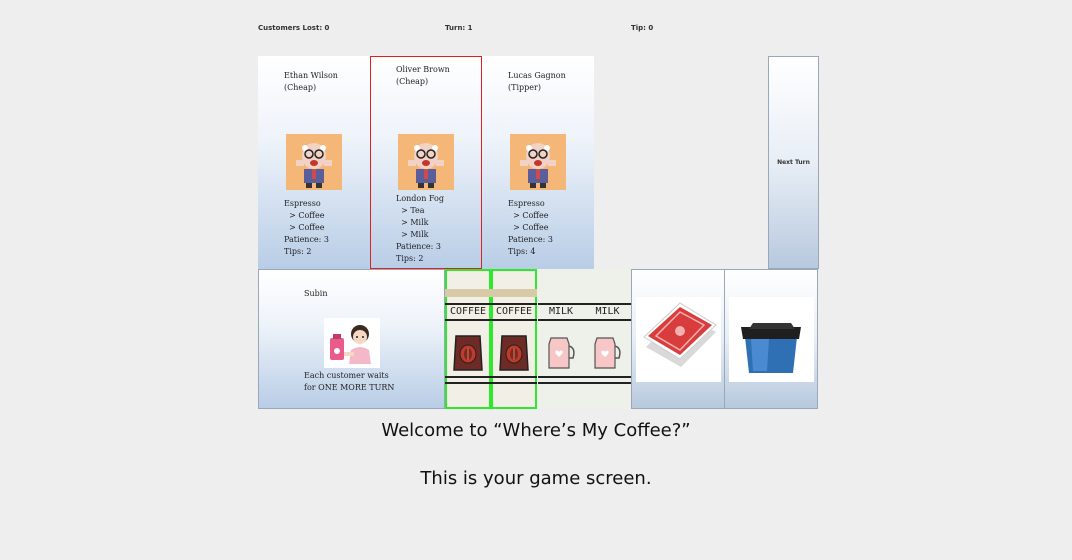  What do you see at coordinates (420, 216) in the screenshot?
I see `order-items: London Fog > Tea > Milk > Milk` at bounding box center [420, 216].